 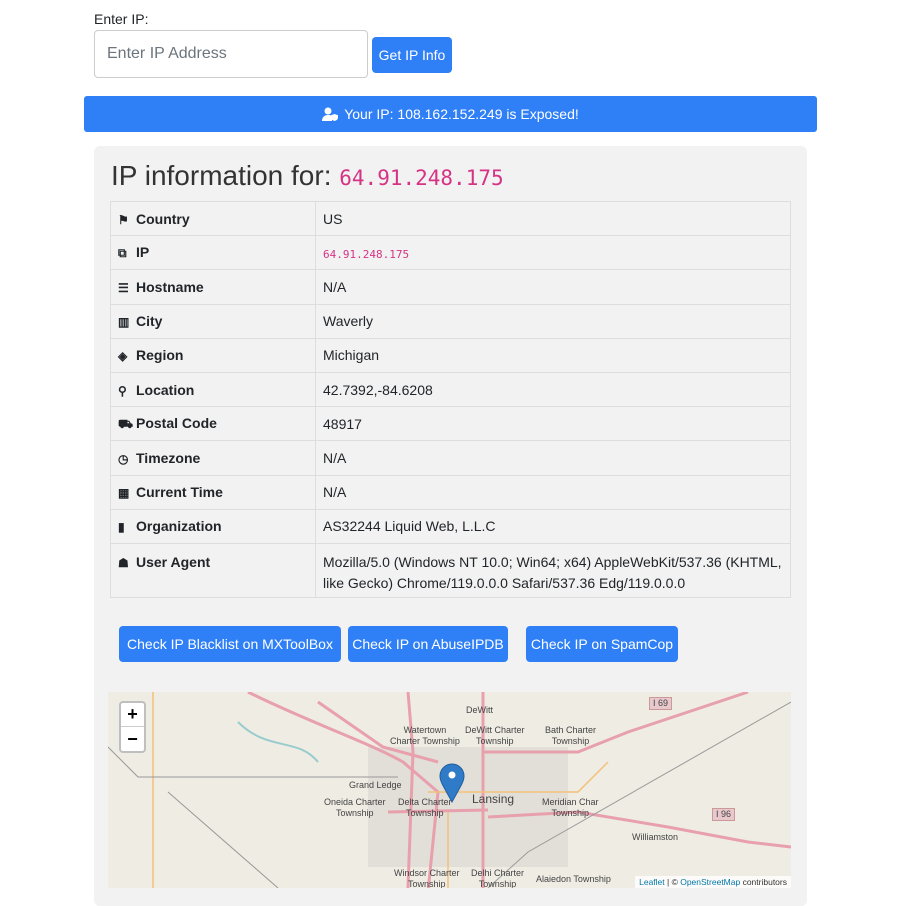 What do you see at coordinates (122, 253) in the screenshot?
I see `network-icon: ⧉` at bounding box center [122, 253].